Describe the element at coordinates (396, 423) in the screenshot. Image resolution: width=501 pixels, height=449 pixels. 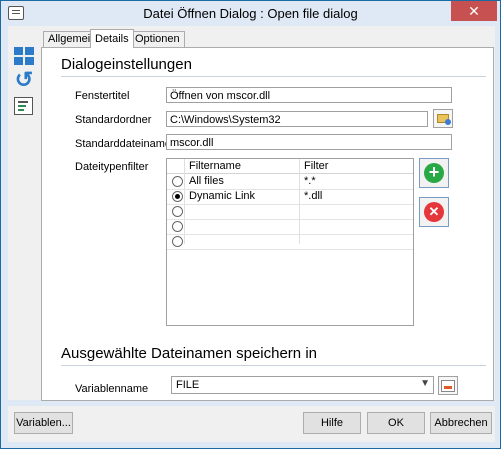
I see `ok-button: OK` at that location.